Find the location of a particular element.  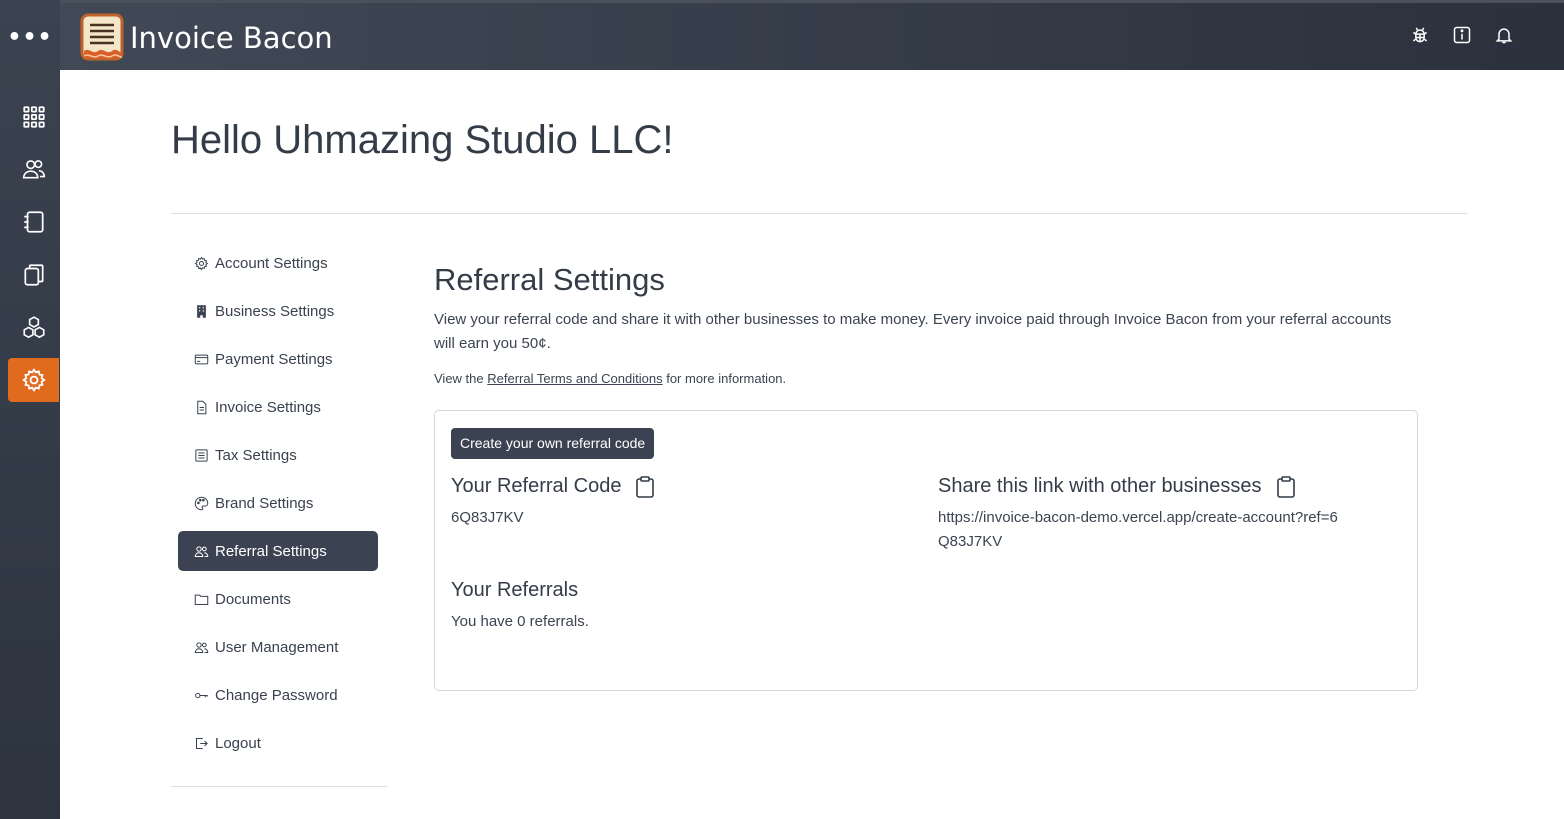

nav-item-logout: Logout is located at coordinates (278, 743).